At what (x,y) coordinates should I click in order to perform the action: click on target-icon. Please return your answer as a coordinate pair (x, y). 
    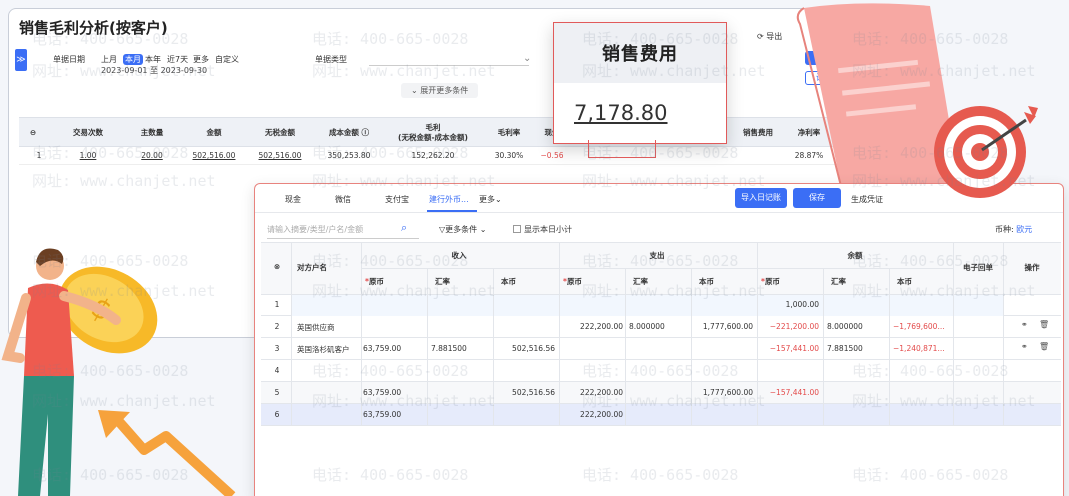
    Looking at the image, I should click on (986, 152).